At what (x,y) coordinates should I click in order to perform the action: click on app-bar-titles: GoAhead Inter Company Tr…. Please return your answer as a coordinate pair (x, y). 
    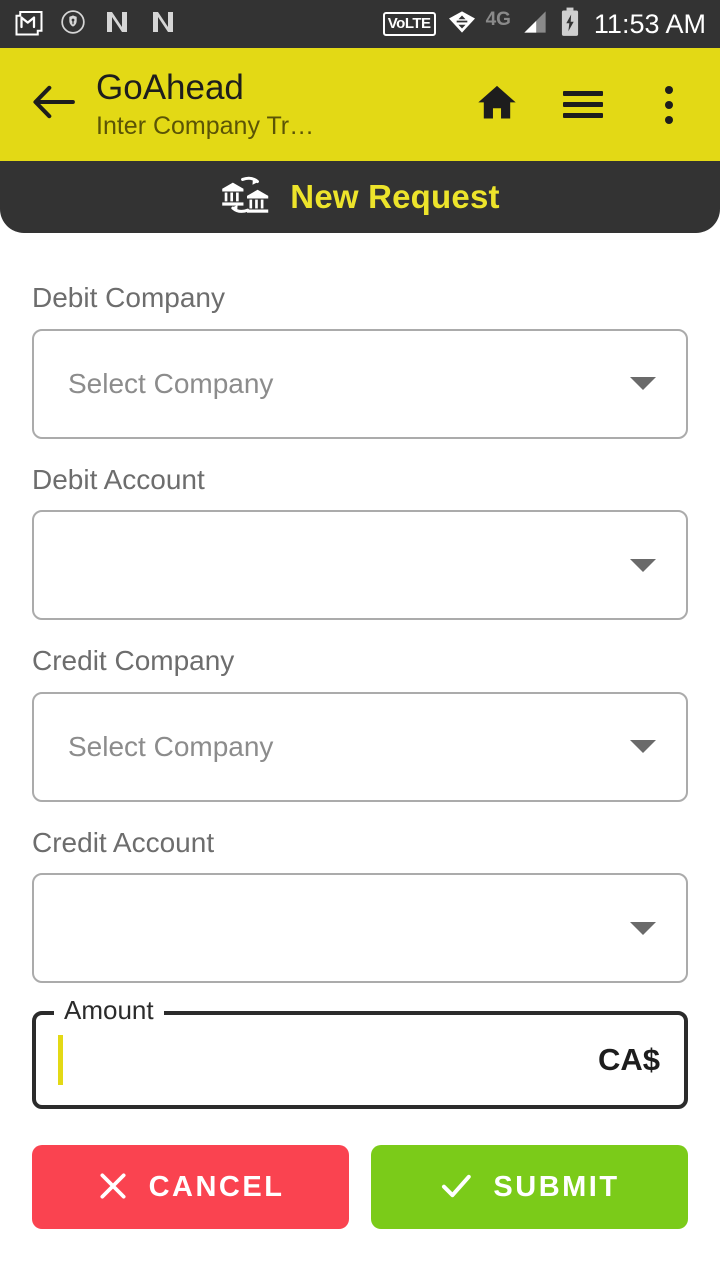
    Looking at the image, I should click on (285, 104).